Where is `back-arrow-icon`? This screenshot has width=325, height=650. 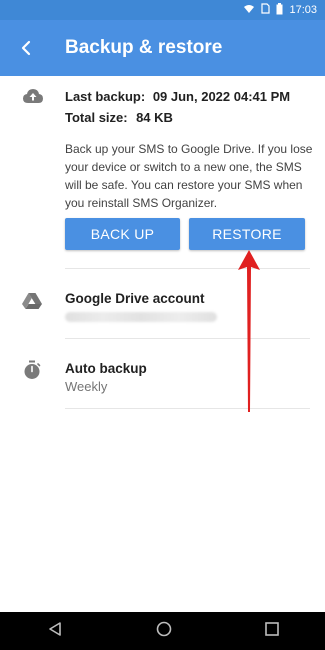
back-arrow-icon is located at coordinates (26, 48).